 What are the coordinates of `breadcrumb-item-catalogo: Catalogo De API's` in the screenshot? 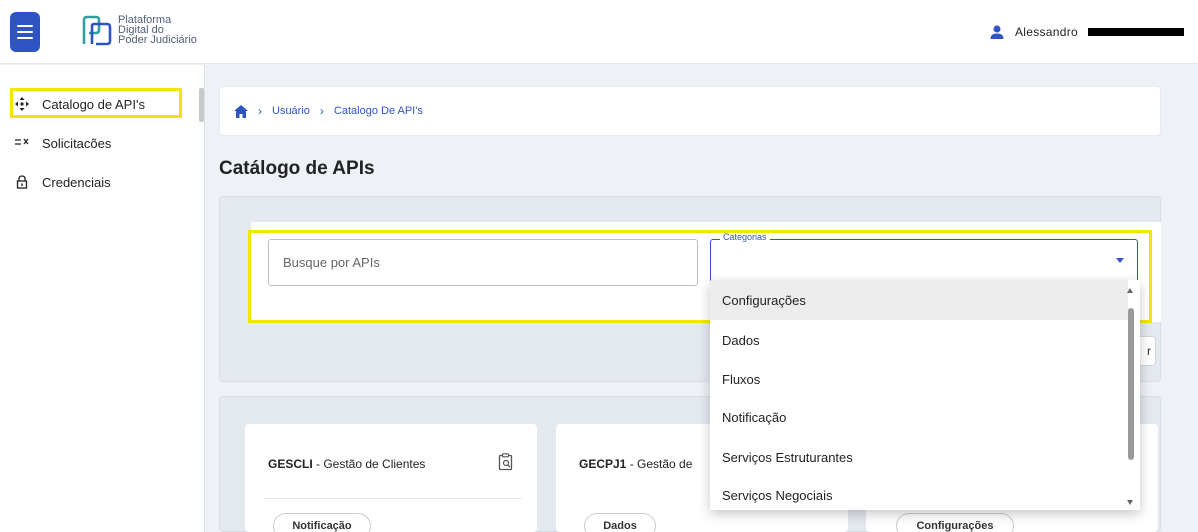 It's located at (378, 111).